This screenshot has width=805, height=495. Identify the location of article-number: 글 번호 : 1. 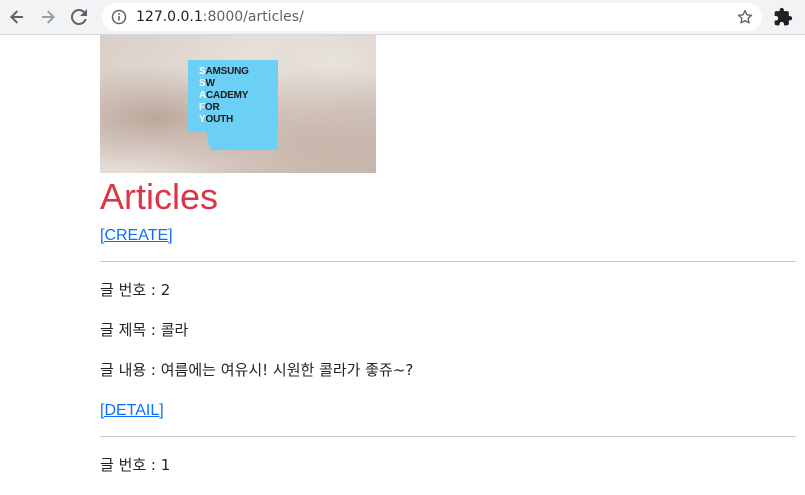
(135, 465).